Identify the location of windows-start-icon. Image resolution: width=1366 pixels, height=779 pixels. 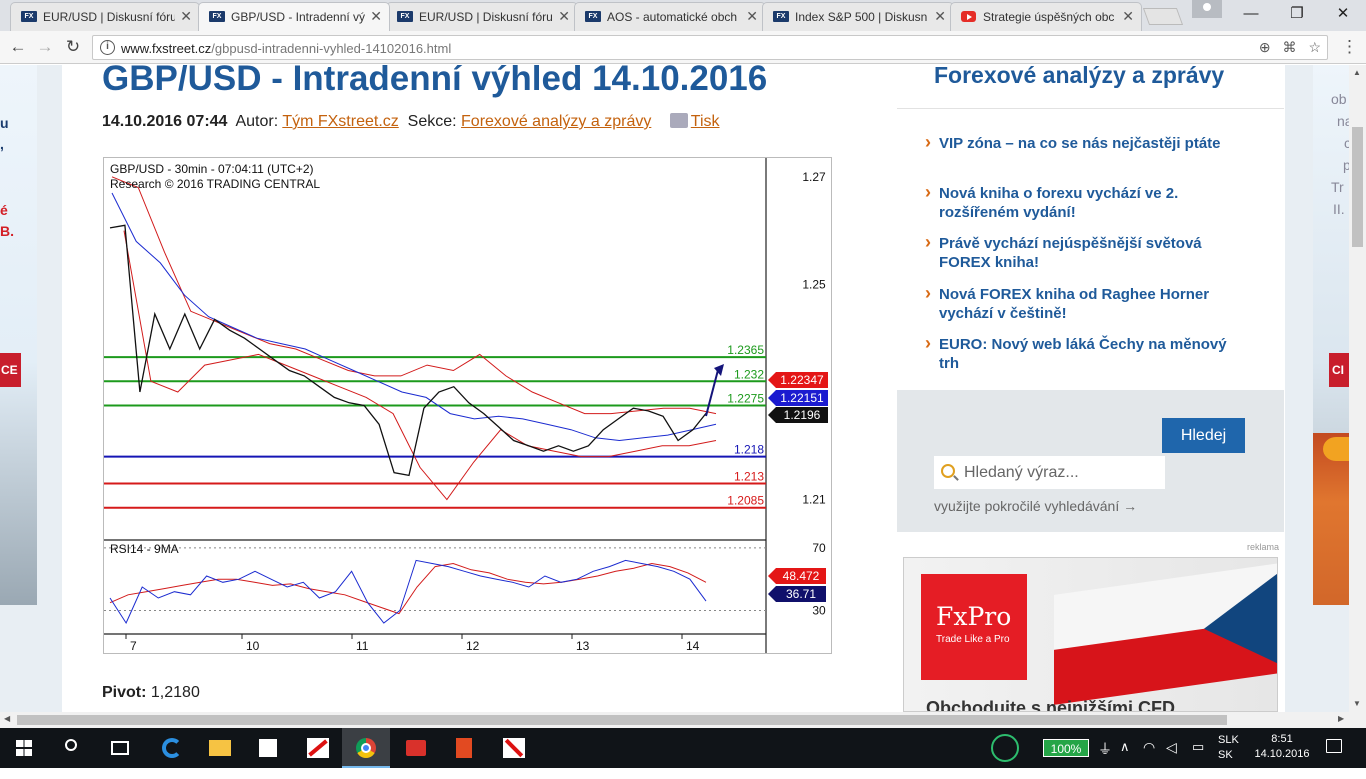
(24, 748).